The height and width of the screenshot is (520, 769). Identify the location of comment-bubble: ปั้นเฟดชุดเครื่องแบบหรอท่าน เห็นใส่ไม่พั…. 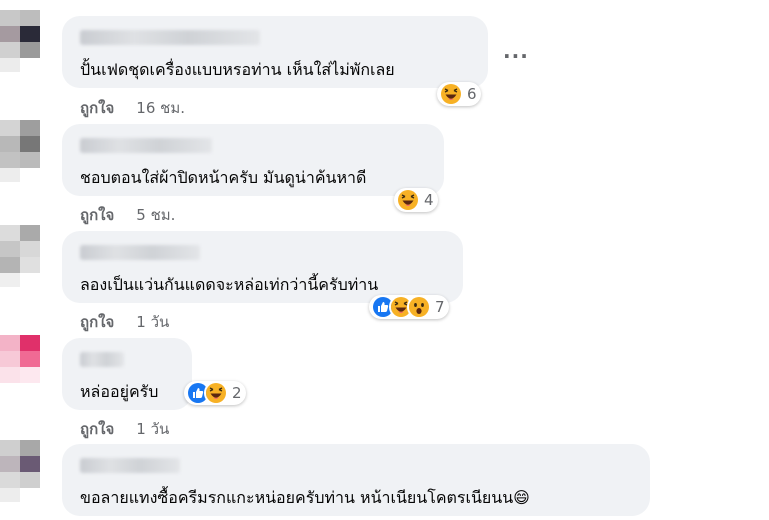
(275, 52).